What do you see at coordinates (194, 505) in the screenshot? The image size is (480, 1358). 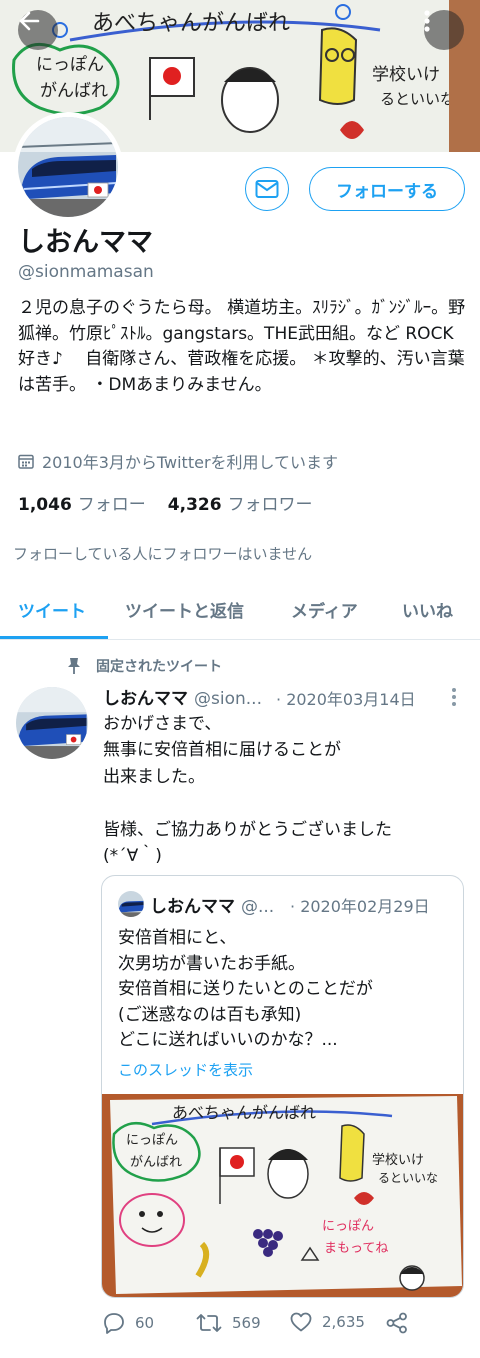 I see `followers-count: 4,326` at bounding box center [194, 505].